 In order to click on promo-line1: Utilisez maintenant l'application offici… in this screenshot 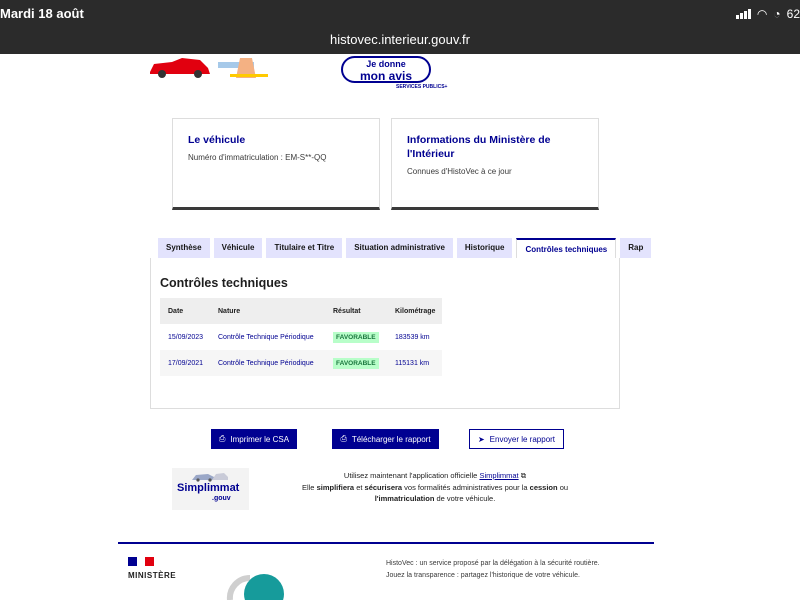, I will do `click(435, 476)`.